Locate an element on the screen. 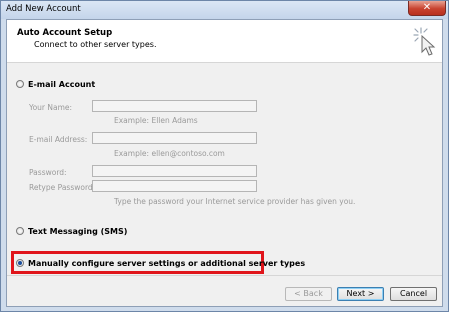 Image resolution: width=449 pixels, height=312 pixels. your-name-label: Your Name: is located at coordinates (51, 107).